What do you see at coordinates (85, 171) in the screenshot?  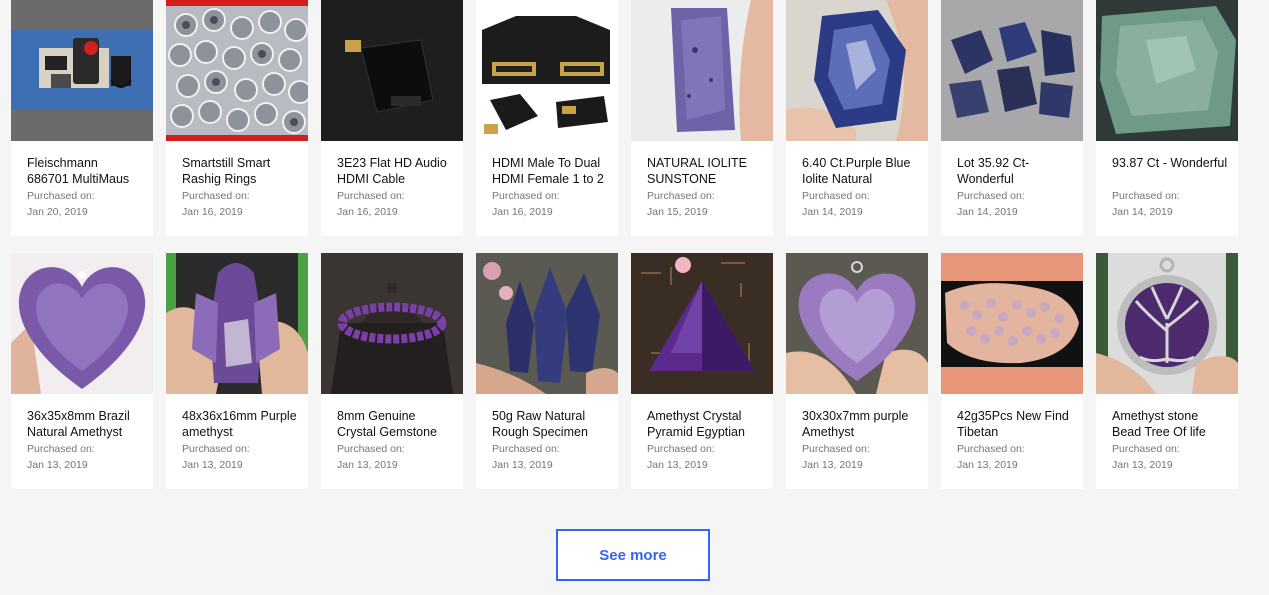 I see `item-title: Fleischmann 686701 MultiMaus` at bounding box center [85, 171].